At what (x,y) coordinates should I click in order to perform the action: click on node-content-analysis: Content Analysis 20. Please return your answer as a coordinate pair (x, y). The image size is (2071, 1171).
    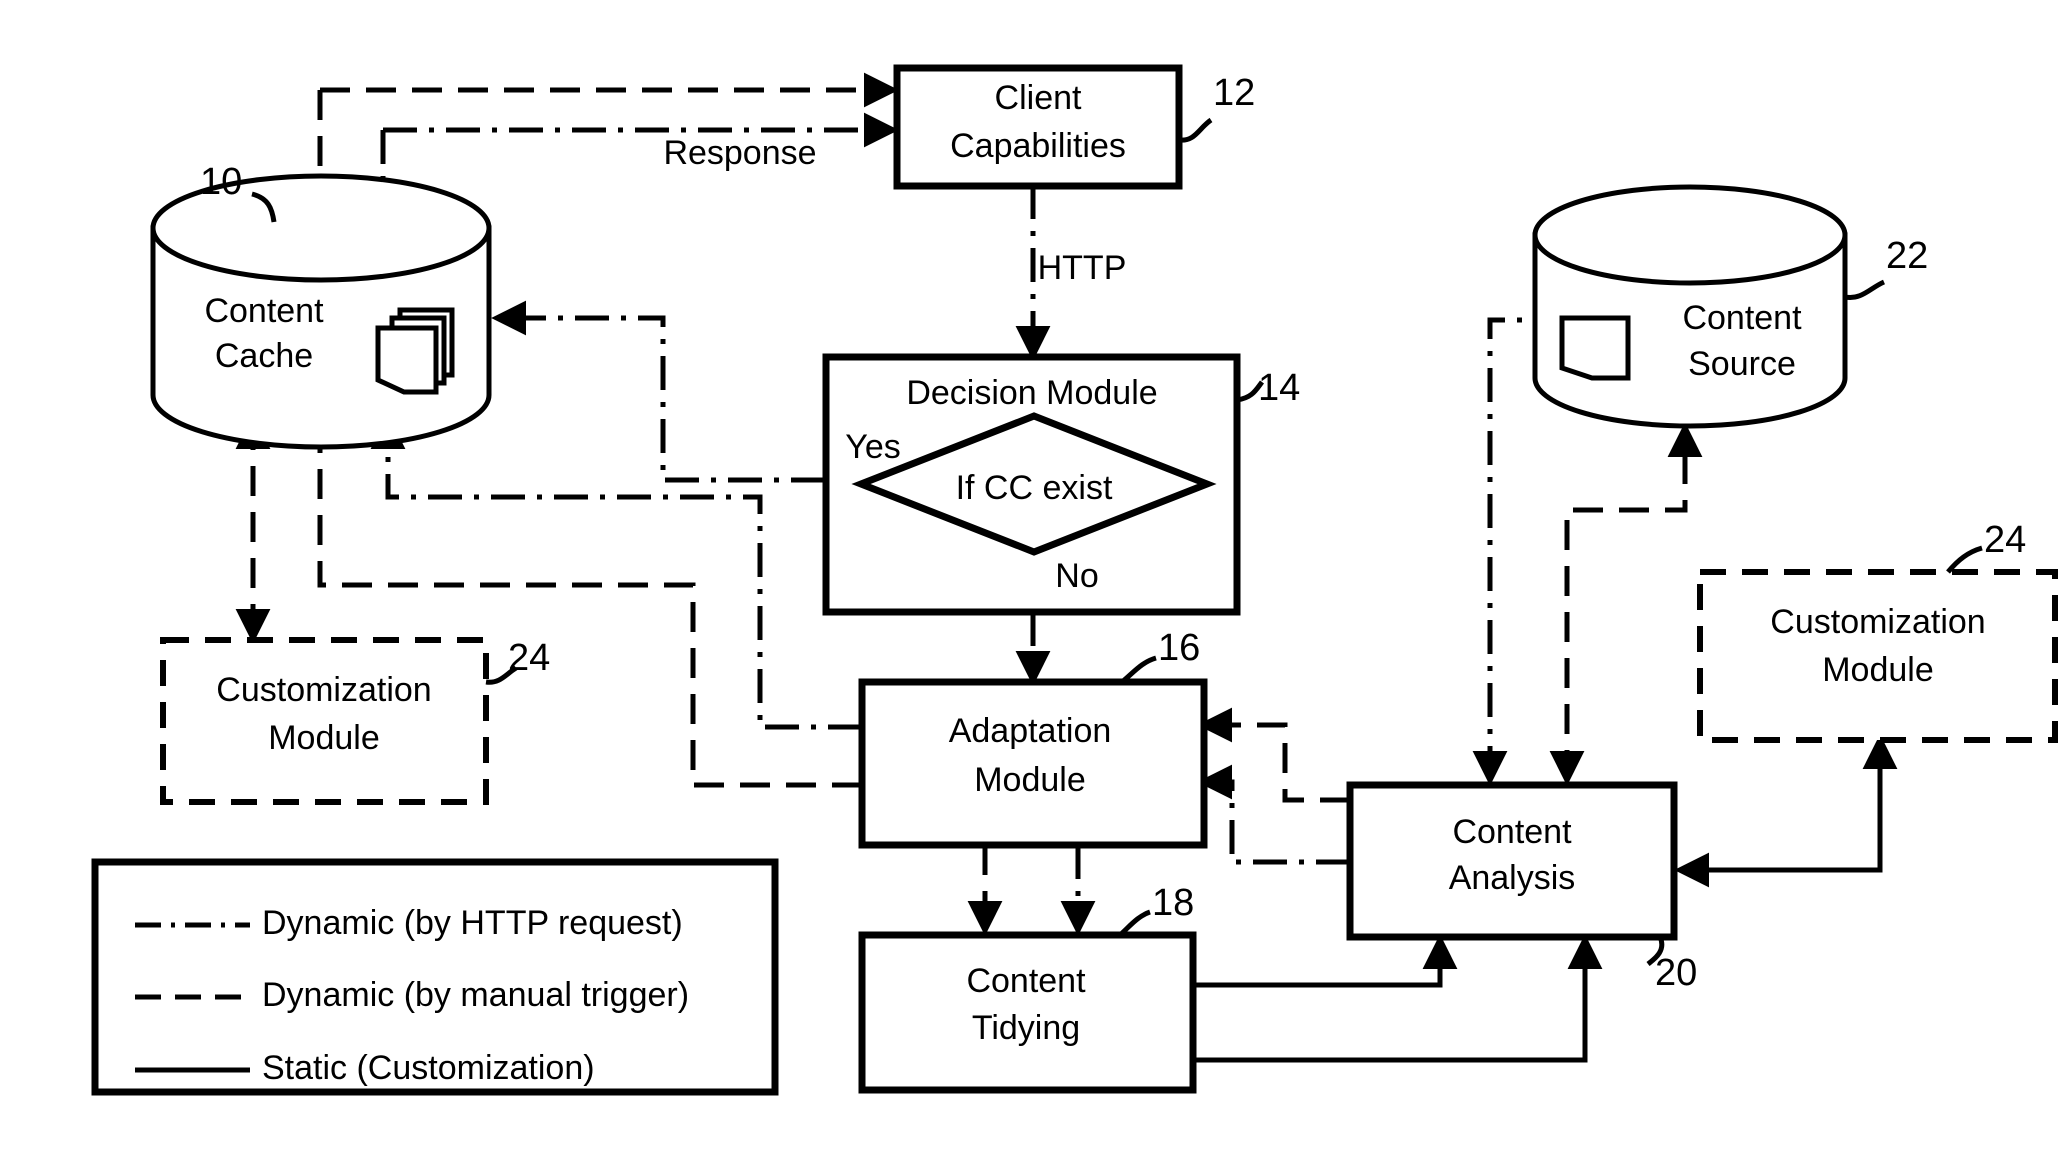
    Looking at the image, I should click on (1521, 887).